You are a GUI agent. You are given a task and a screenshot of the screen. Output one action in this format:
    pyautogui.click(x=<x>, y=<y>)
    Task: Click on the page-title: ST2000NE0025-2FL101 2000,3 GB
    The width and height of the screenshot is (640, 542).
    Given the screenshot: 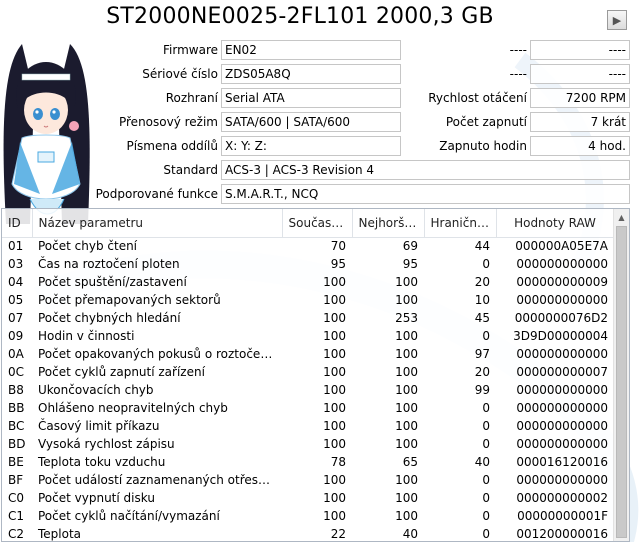 What is the action you would take?
    pyautogui.click(x=300, y=16)
    